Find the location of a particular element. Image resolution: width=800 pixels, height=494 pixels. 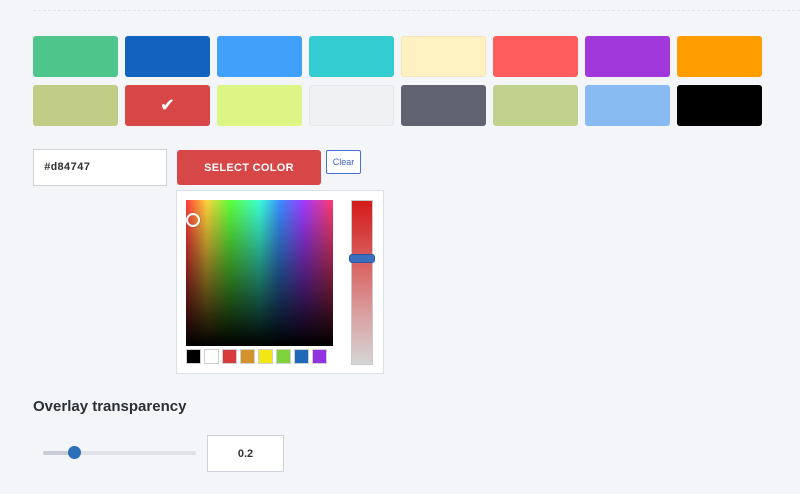

top-divider is located at coordinates (416, 10).